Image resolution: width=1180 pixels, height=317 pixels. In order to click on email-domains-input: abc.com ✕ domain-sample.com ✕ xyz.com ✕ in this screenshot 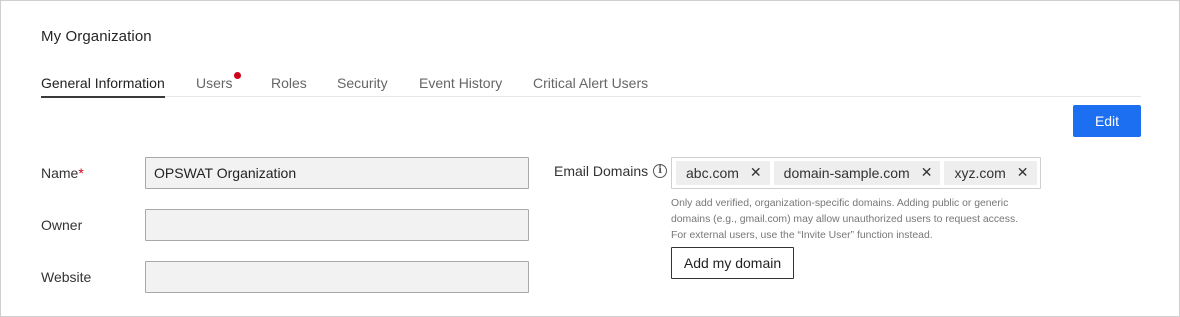, I will do `click(856, 173)`.